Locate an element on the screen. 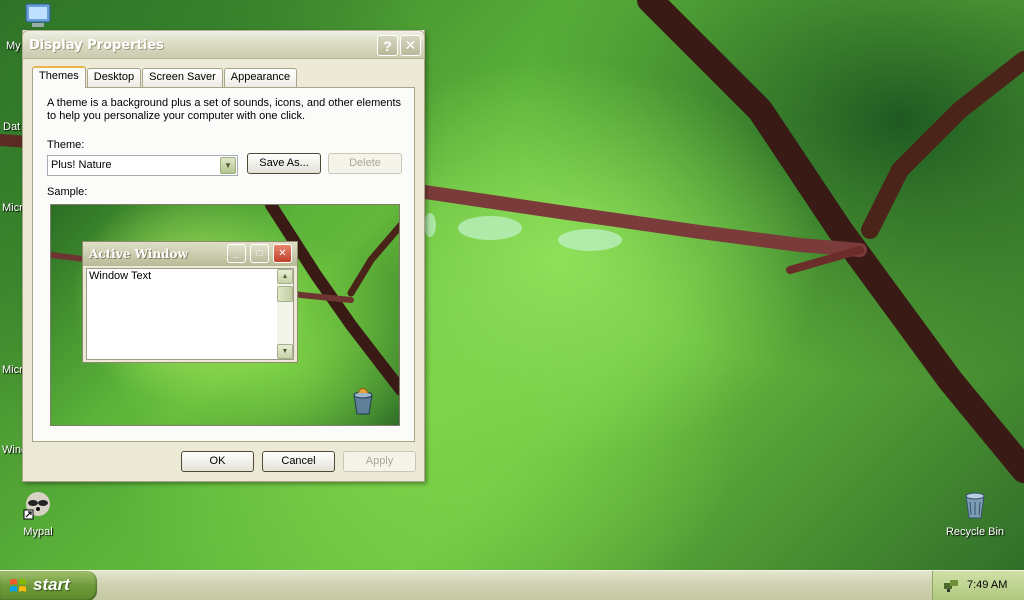  sample-scrollbar: ▲ ▼ is located at coordinates (285, 314).